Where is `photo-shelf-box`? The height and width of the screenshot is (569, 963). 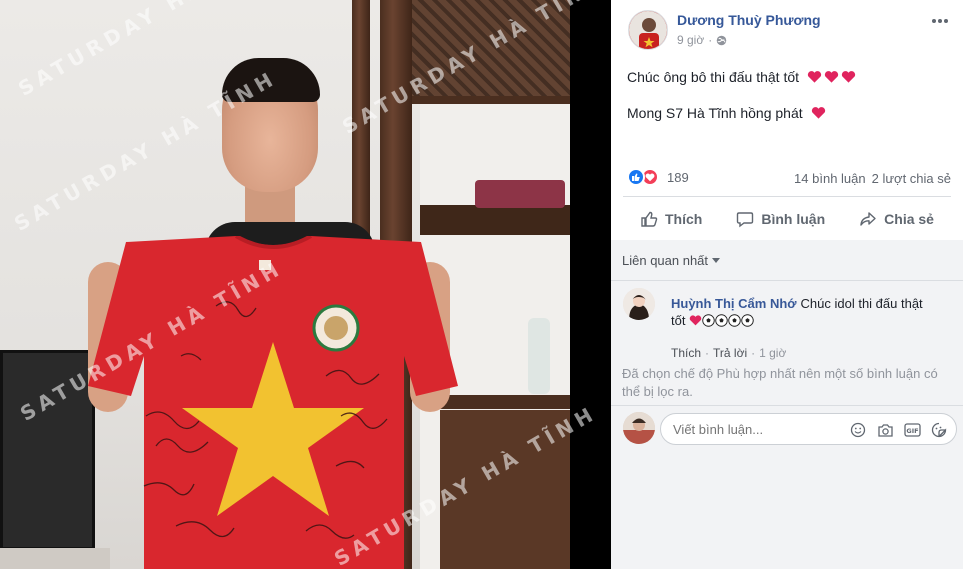
photo-shelf-box is located at coordinates (520, 194).